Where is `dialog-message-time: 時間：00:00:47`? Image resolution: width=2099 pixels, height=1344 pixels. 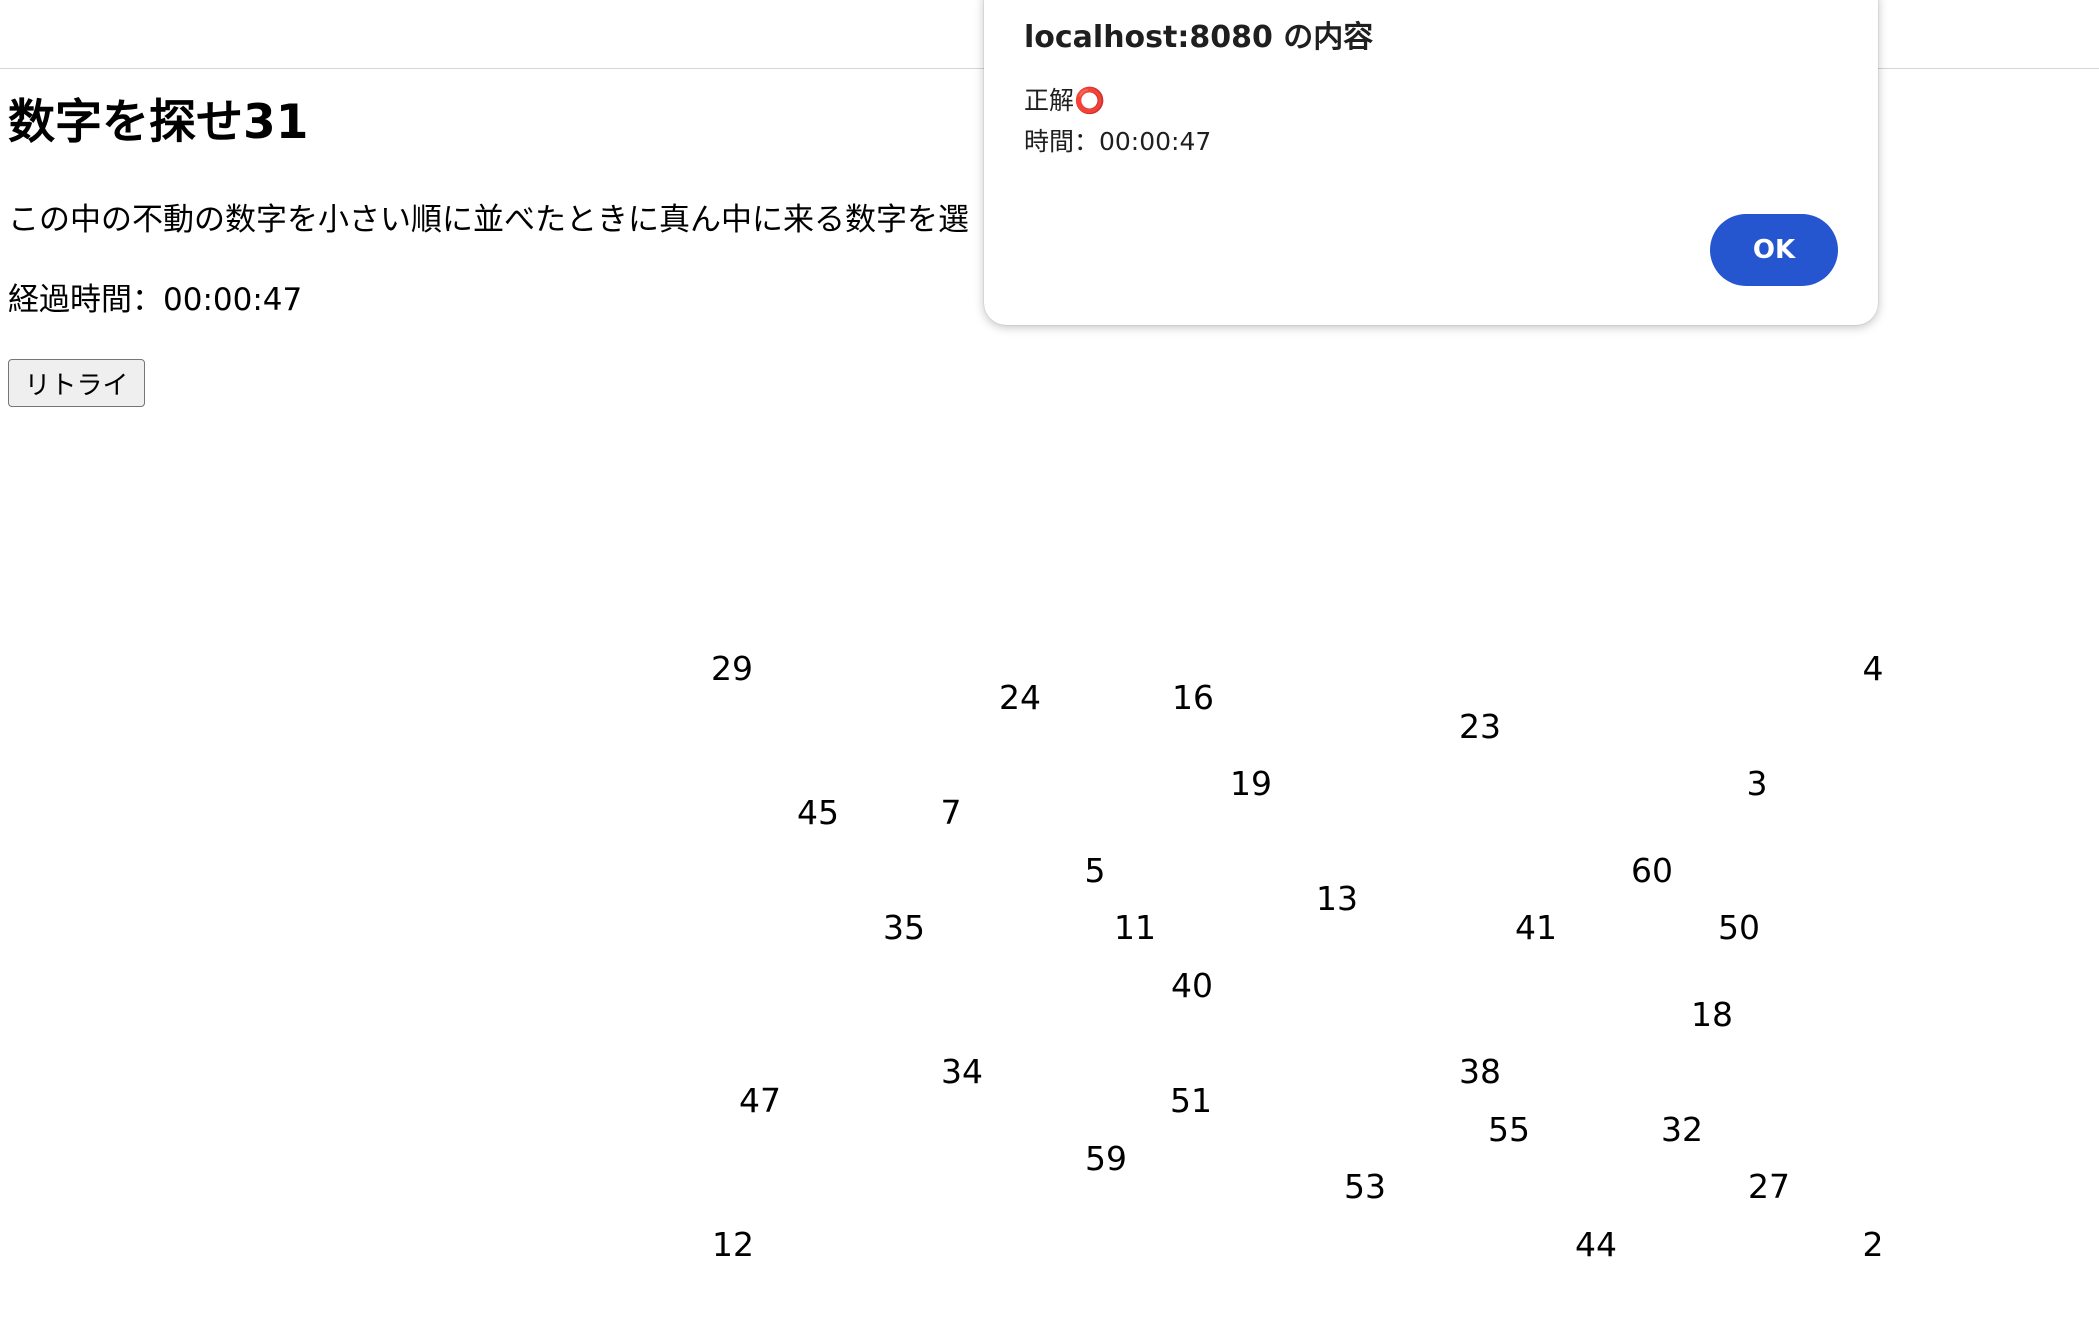
dialog-message-time: 時間：00:00:47 is located at coordinates (1118, 141).